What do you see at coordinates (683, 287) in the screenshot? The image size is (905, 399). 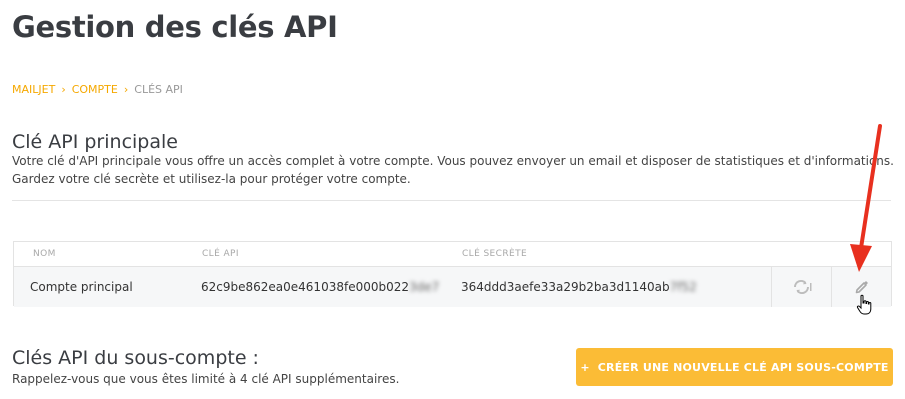 I see `secret-key-blurred-part: 7f52` at bounding box center [683, 287].